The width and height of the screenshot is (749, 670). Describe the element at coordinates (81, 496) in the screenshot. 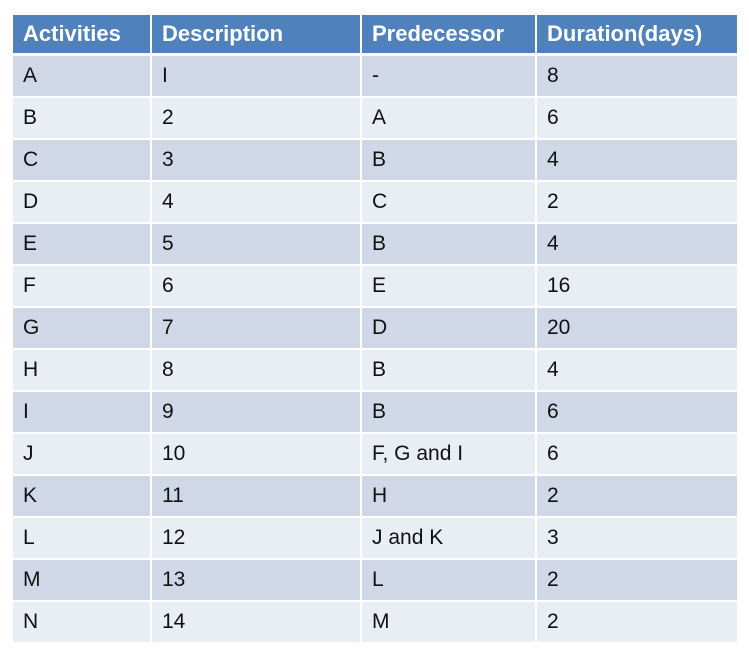

I see `cell-activity: K` at that location.